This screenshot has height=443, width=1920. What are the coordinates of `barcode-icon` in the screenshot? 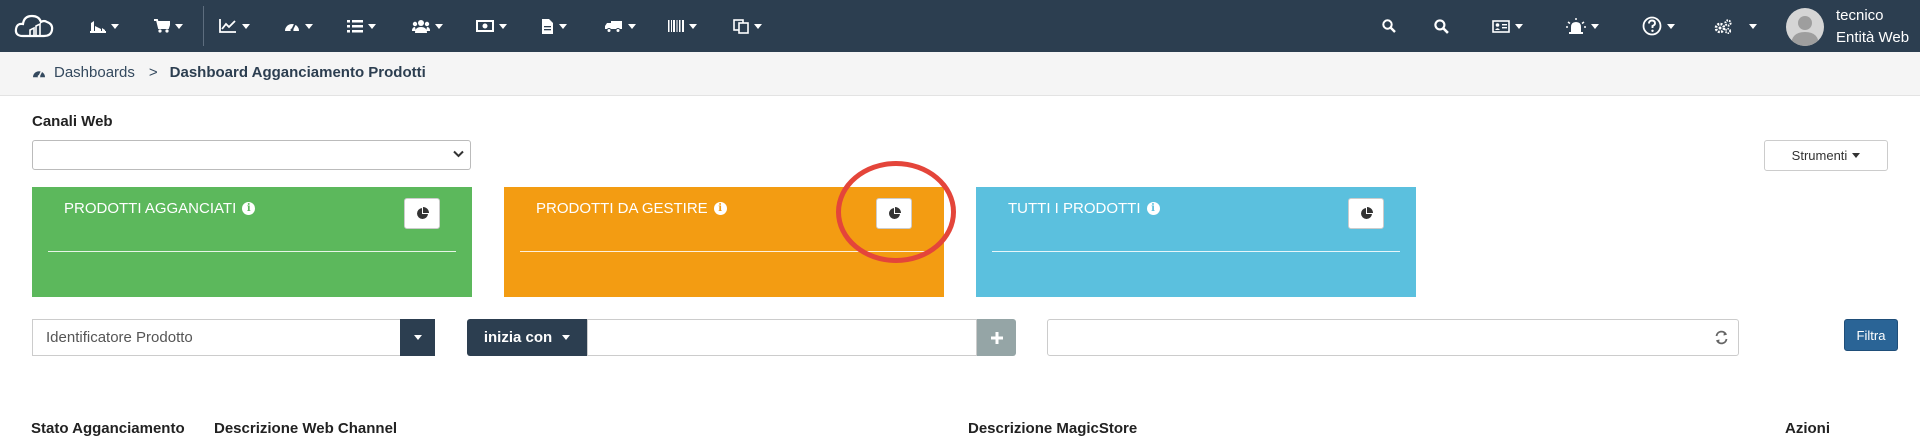 It's located at (676, 26).